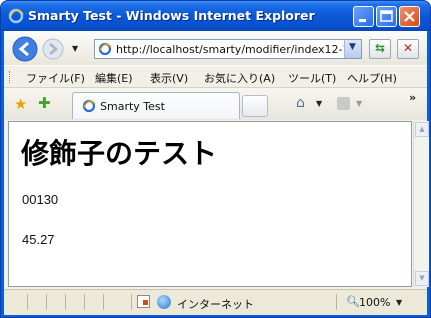 The width and height of the screenshot is (431, 318). I want to click on page-value-padded: 00130, so click(40, 199).